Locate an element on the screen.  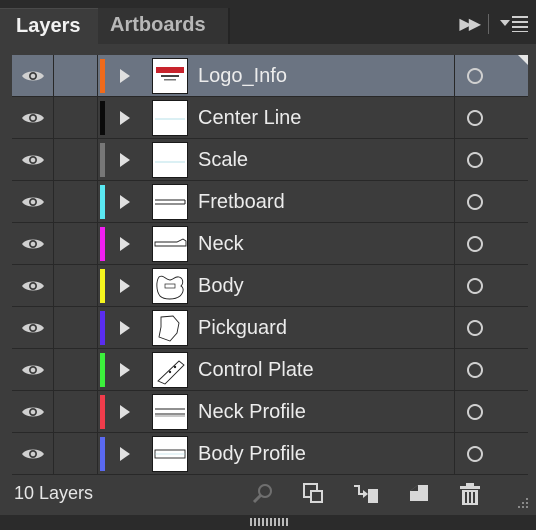
layer-name: Neck is located at coordinates (221, 244).